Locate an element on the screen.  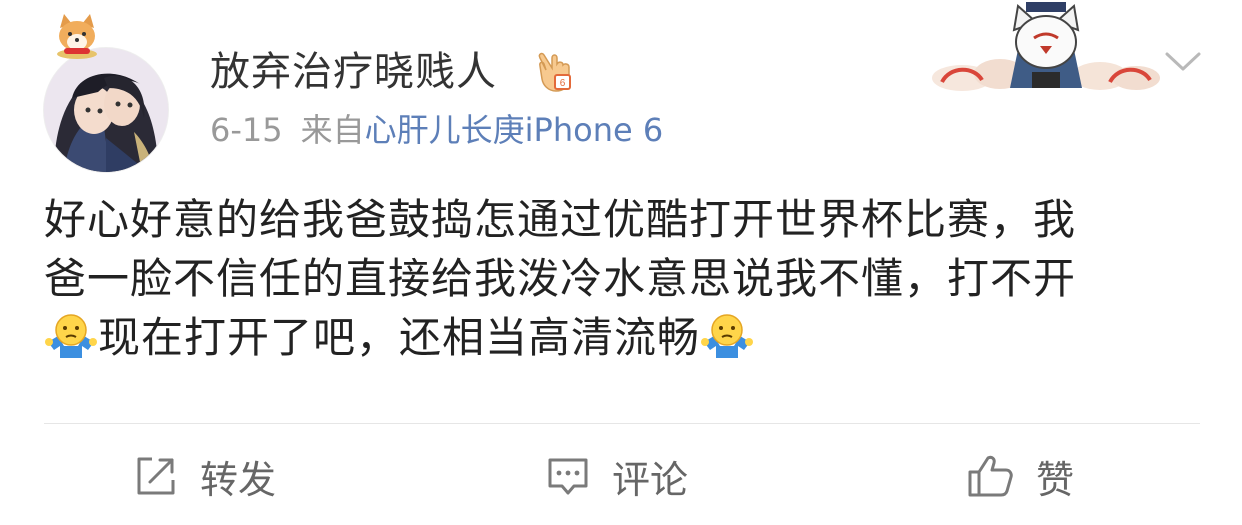
avatar-illustration is located at coordinates (106, 110).